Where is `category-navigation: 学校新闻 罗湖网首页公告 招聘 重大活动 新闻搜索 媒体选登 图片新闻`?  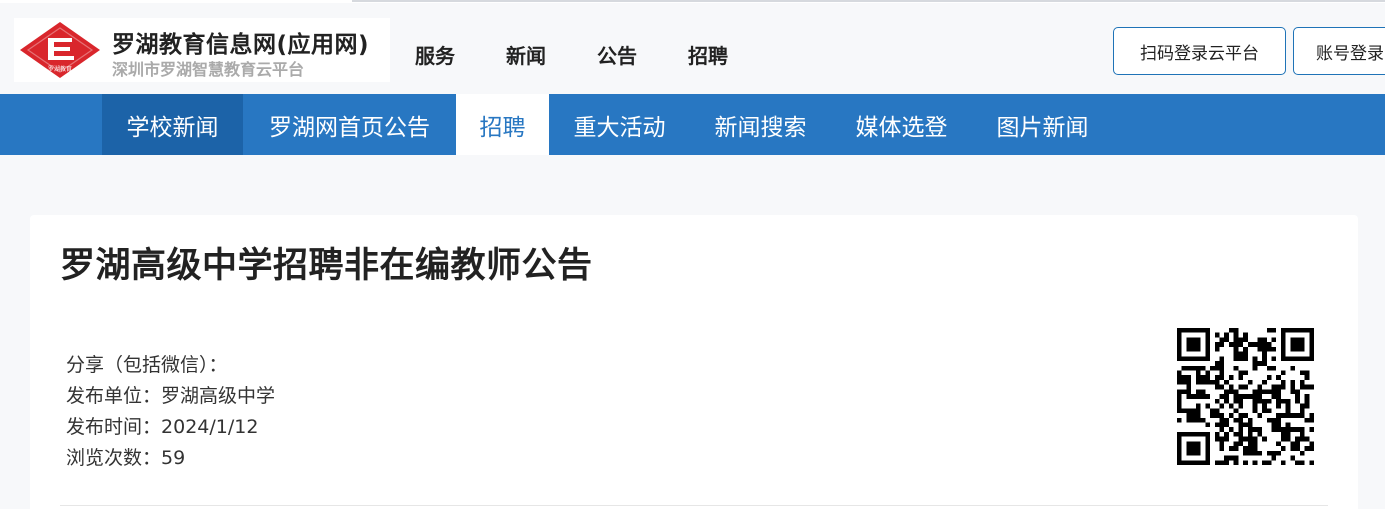
category-navigation: 学校新闻 罗湖网首页公告 招聘 重大活动 新闻搜索 媒体选登 图片新闻 is located at coordinates (692, 124).